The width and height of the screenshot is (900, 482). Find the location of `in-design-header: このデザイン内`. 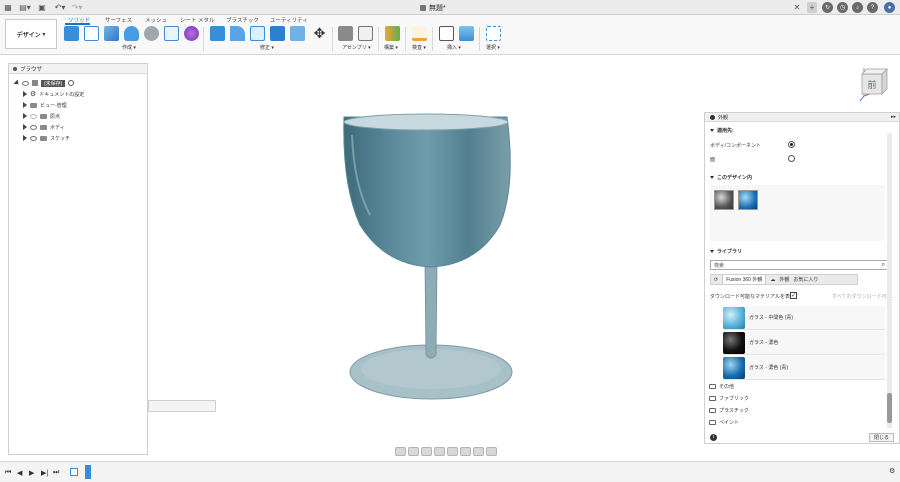

in-design-header: このデザイン内 is located at coordinates (731, 177).